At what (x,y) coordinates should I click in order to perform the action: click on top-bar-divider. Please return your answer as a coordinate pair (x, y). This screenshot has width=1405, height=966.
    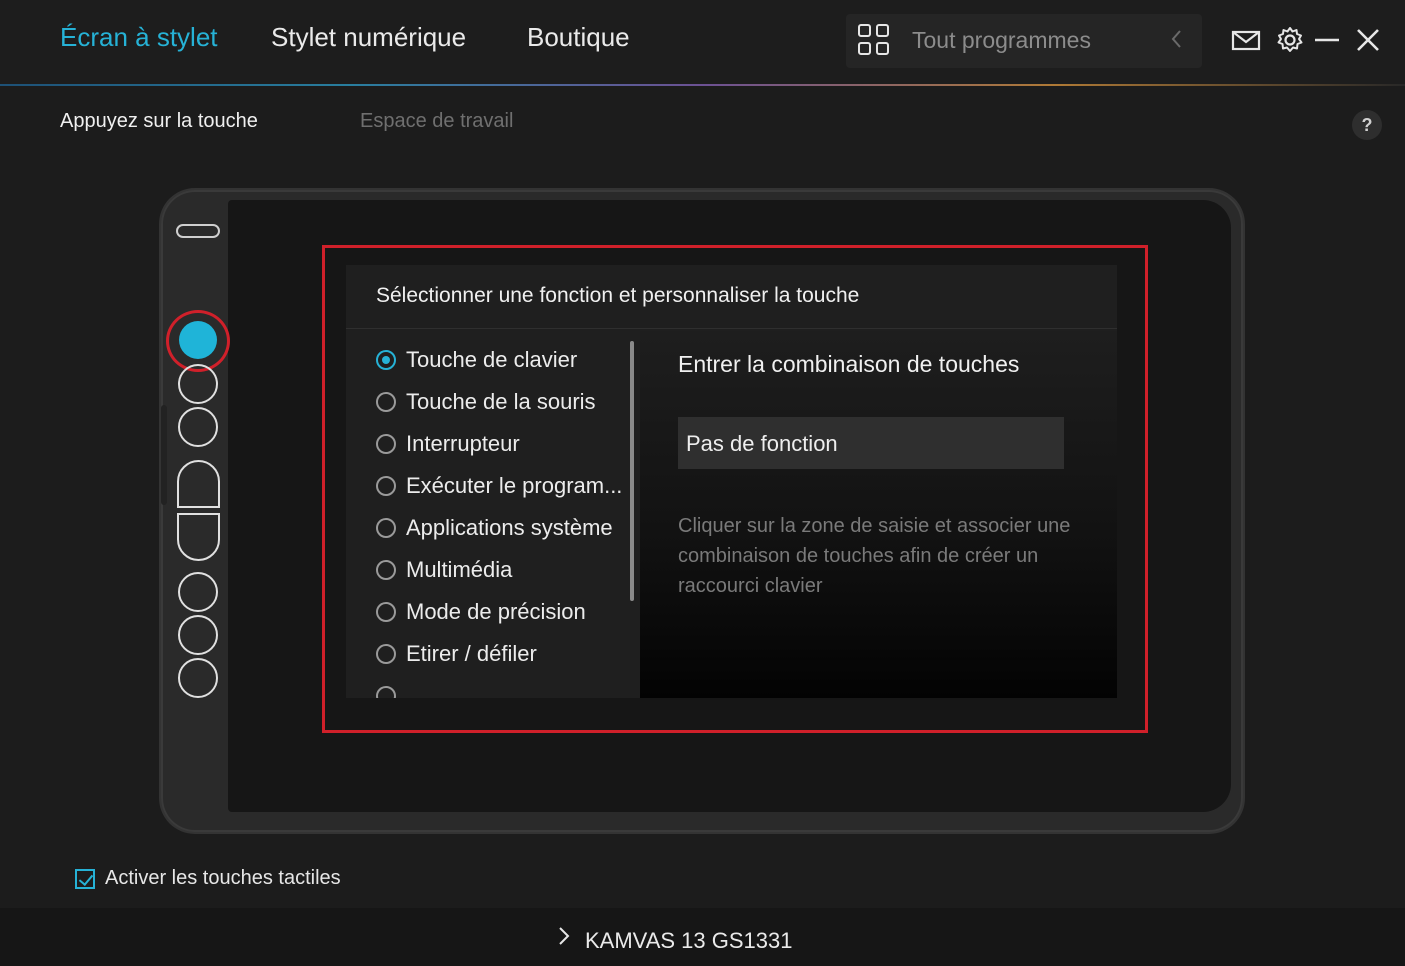
    Looking at the image, I should click on (702, 85).